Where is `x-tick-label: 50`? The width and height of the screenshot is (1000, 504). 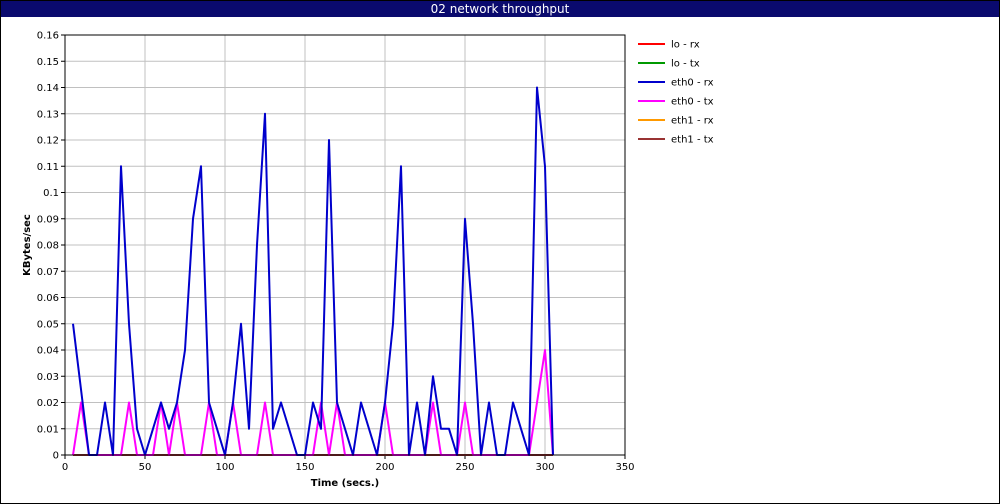 x-tick-label: 50 is located at coordinates (145, 467).